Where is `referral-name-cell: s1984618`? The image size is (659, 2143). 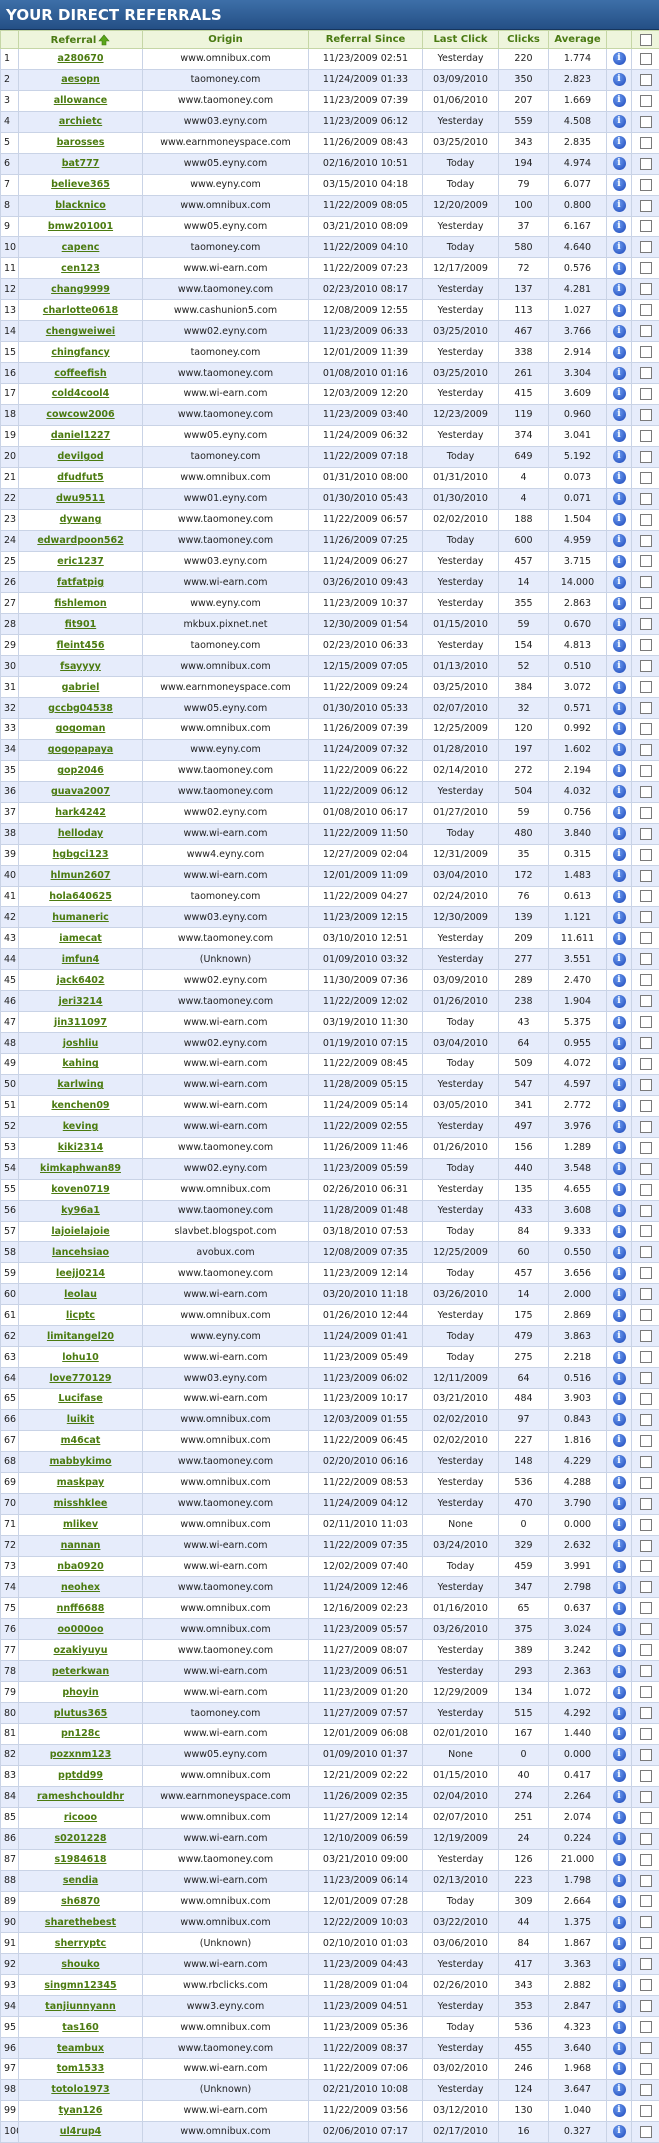
referral-name-cell: s1984618 is located at coordinates (81, 1859).